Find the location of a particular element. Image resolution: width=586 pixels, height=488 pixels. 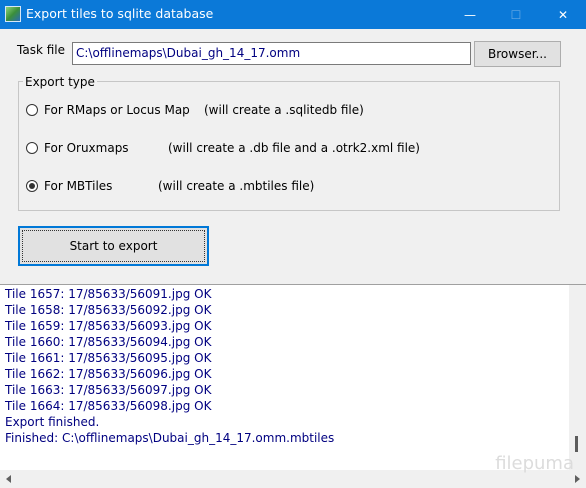

radio-note: (will create a .sqlitedb file) is located at coordinates (284, 110).